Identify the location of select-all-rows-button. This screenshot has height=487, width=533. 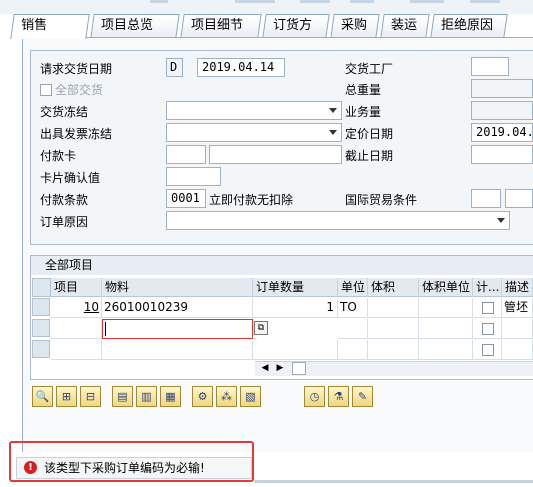
(41, 287).